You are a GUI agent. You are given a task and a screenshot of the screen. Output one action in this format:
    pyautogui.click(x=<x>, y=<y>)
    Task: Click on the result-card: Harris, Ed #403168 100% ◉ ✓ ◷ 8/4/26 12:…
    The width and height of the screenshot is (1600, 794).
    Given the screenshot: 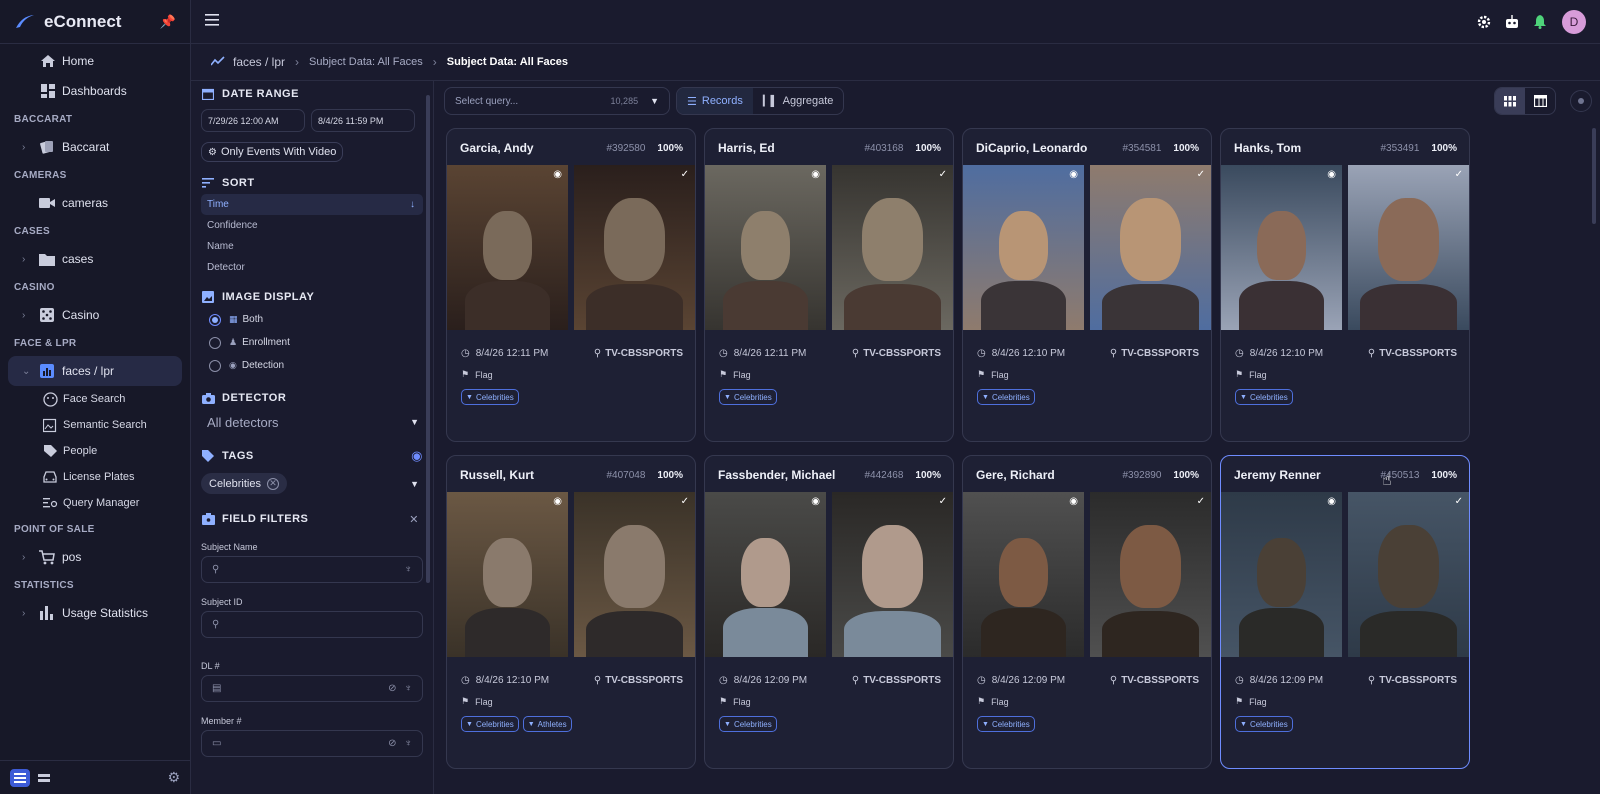 What is the action you would take?
    pyautogui.click(x=829, y=285)
    